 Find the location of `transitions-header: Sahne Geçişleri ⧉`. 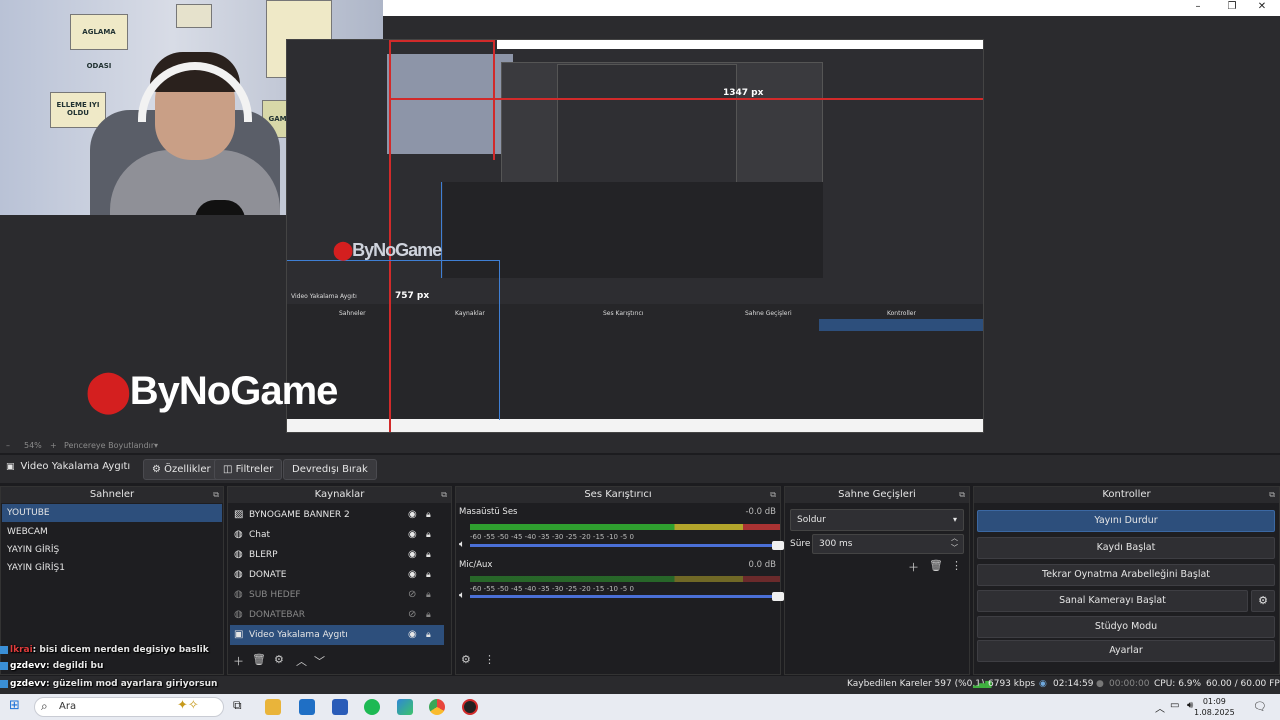

transitions-header: Sahne Geçişleri ⧉ is located at coordinates (877, 495).